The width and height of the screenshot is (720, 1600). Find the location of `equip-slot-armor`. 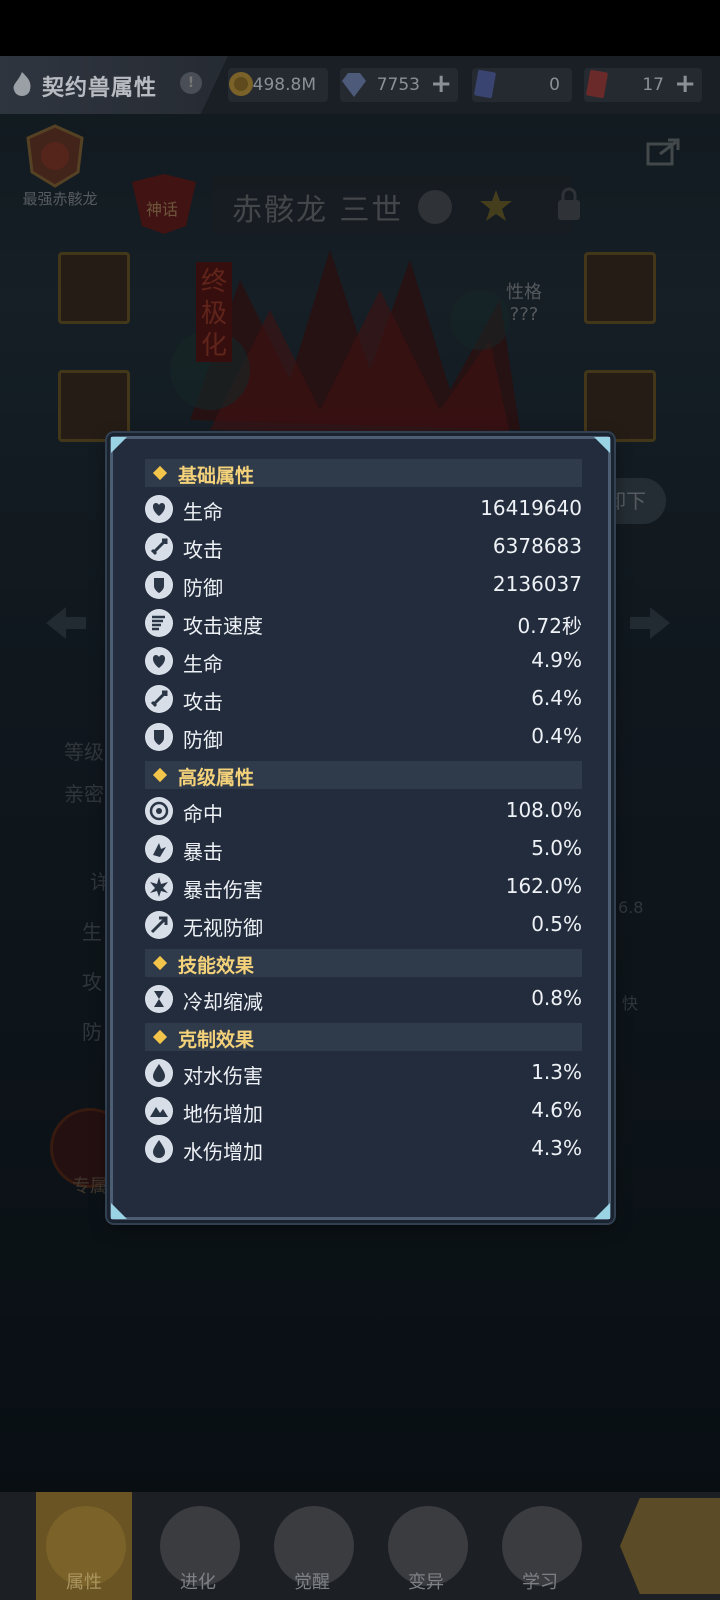

equip-slot-armor is located at coordinates (94, 406).